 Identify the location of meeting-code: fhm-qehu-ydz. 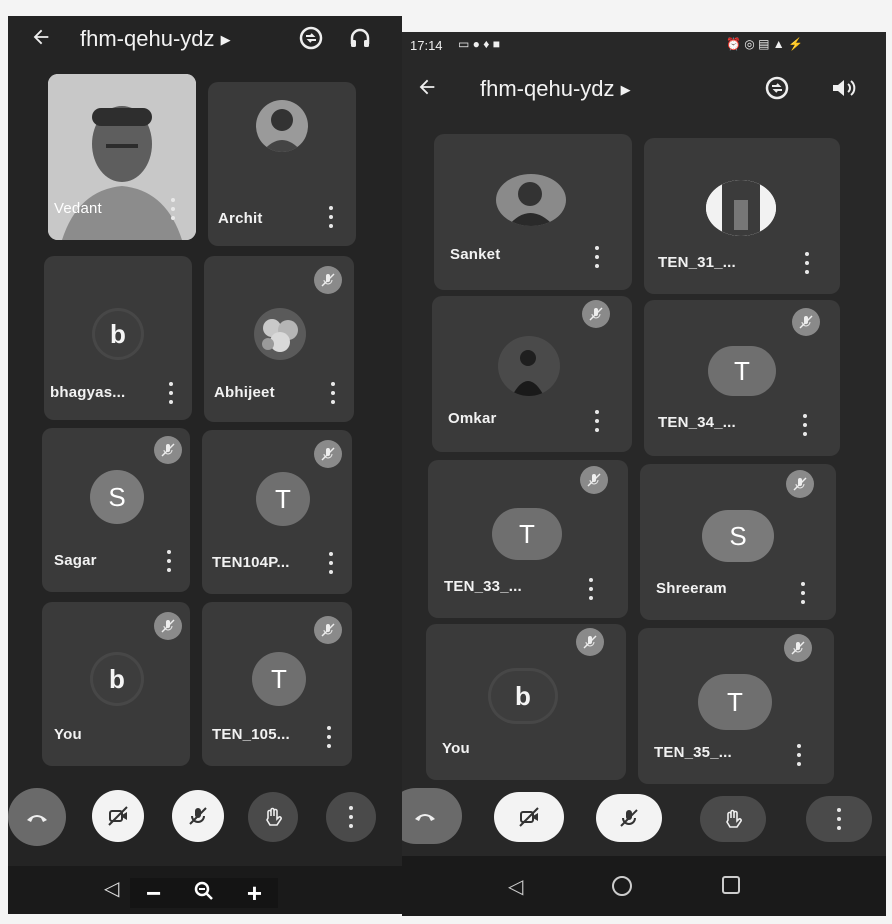
(547, 88).